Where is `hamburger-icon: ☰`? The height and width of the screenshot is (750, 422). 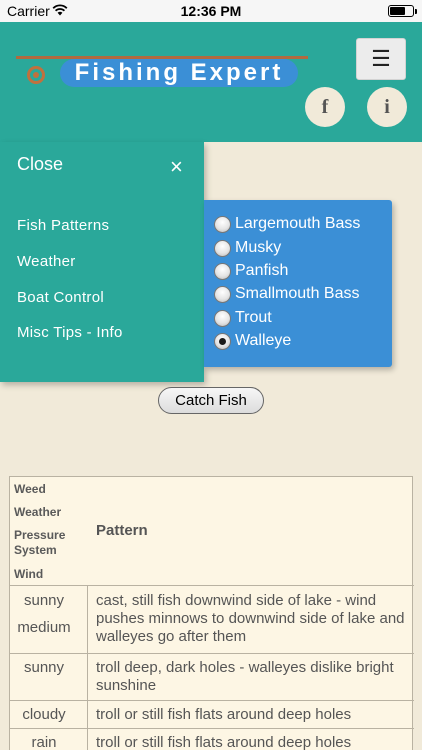 hamburger-icon: ☰ is located at coordinates (381, 58).